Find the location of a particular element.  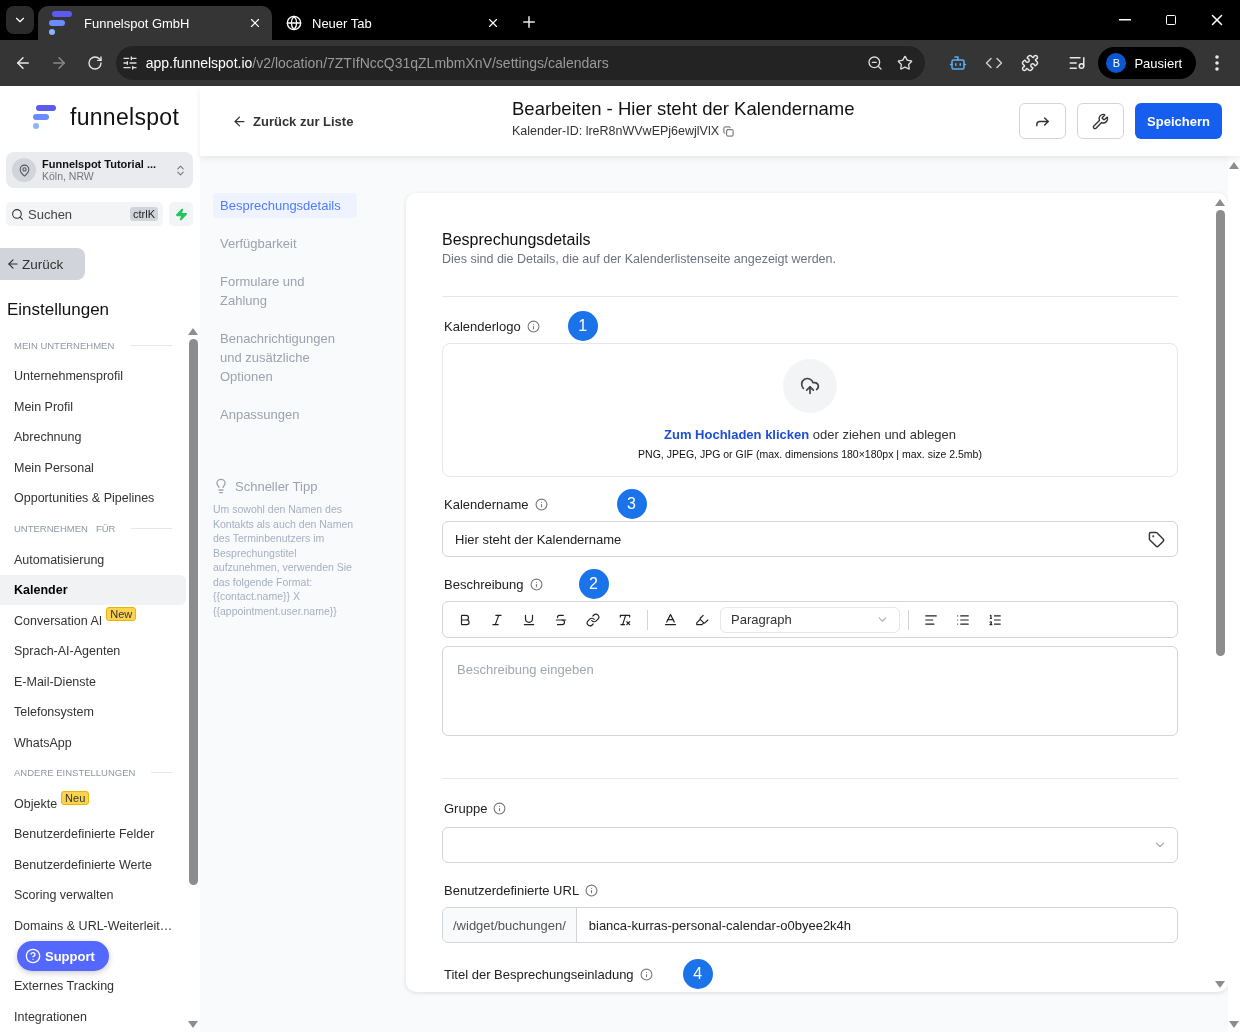

field-label: Kalenderlogo is located at coordinates (482, 326).